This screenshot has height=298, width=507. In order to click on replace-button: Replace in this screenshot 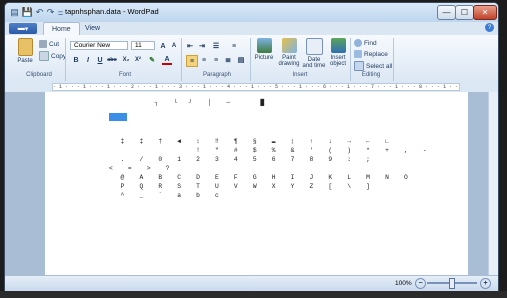, I will do `click(371, 54)`.